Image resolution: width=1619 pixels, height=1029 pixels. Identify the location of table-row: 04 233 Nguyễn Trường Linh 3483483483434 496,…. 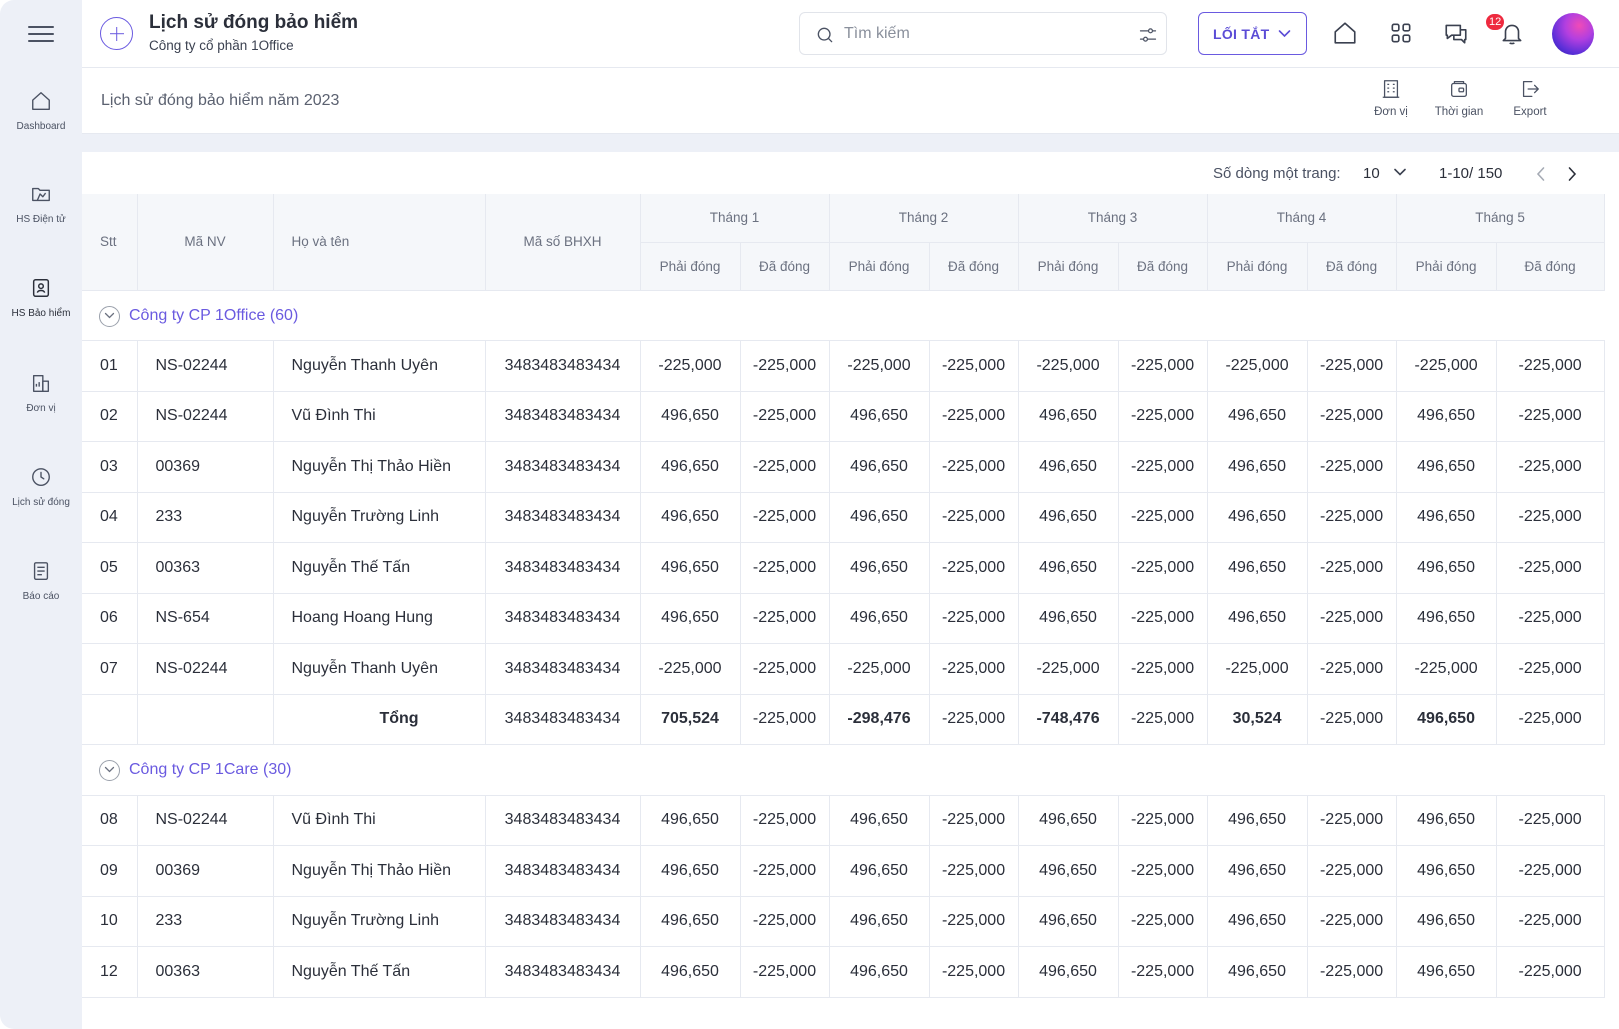
(843, 517).